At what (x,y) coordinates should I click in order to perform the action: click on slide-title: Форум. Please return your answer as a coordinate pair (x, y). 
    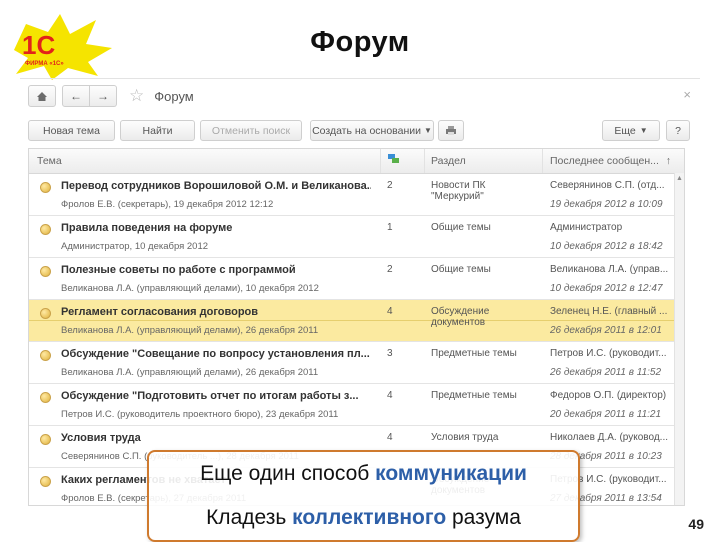
    Looking at the image, I should click on (360, 42).